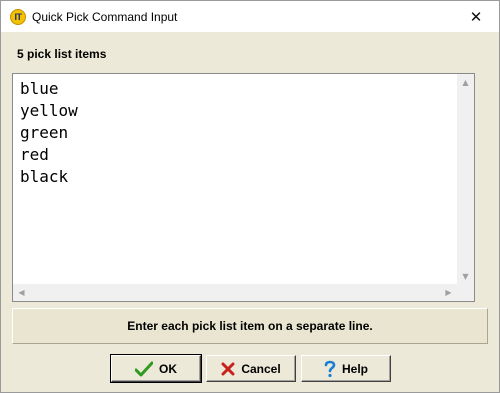 Image resolution: width=500 pixels, height=393 pixels. Describe the element at coordinates (448, 292) in the screenshot. I see `scroll-right-arrow-icon: ▶` at that location.